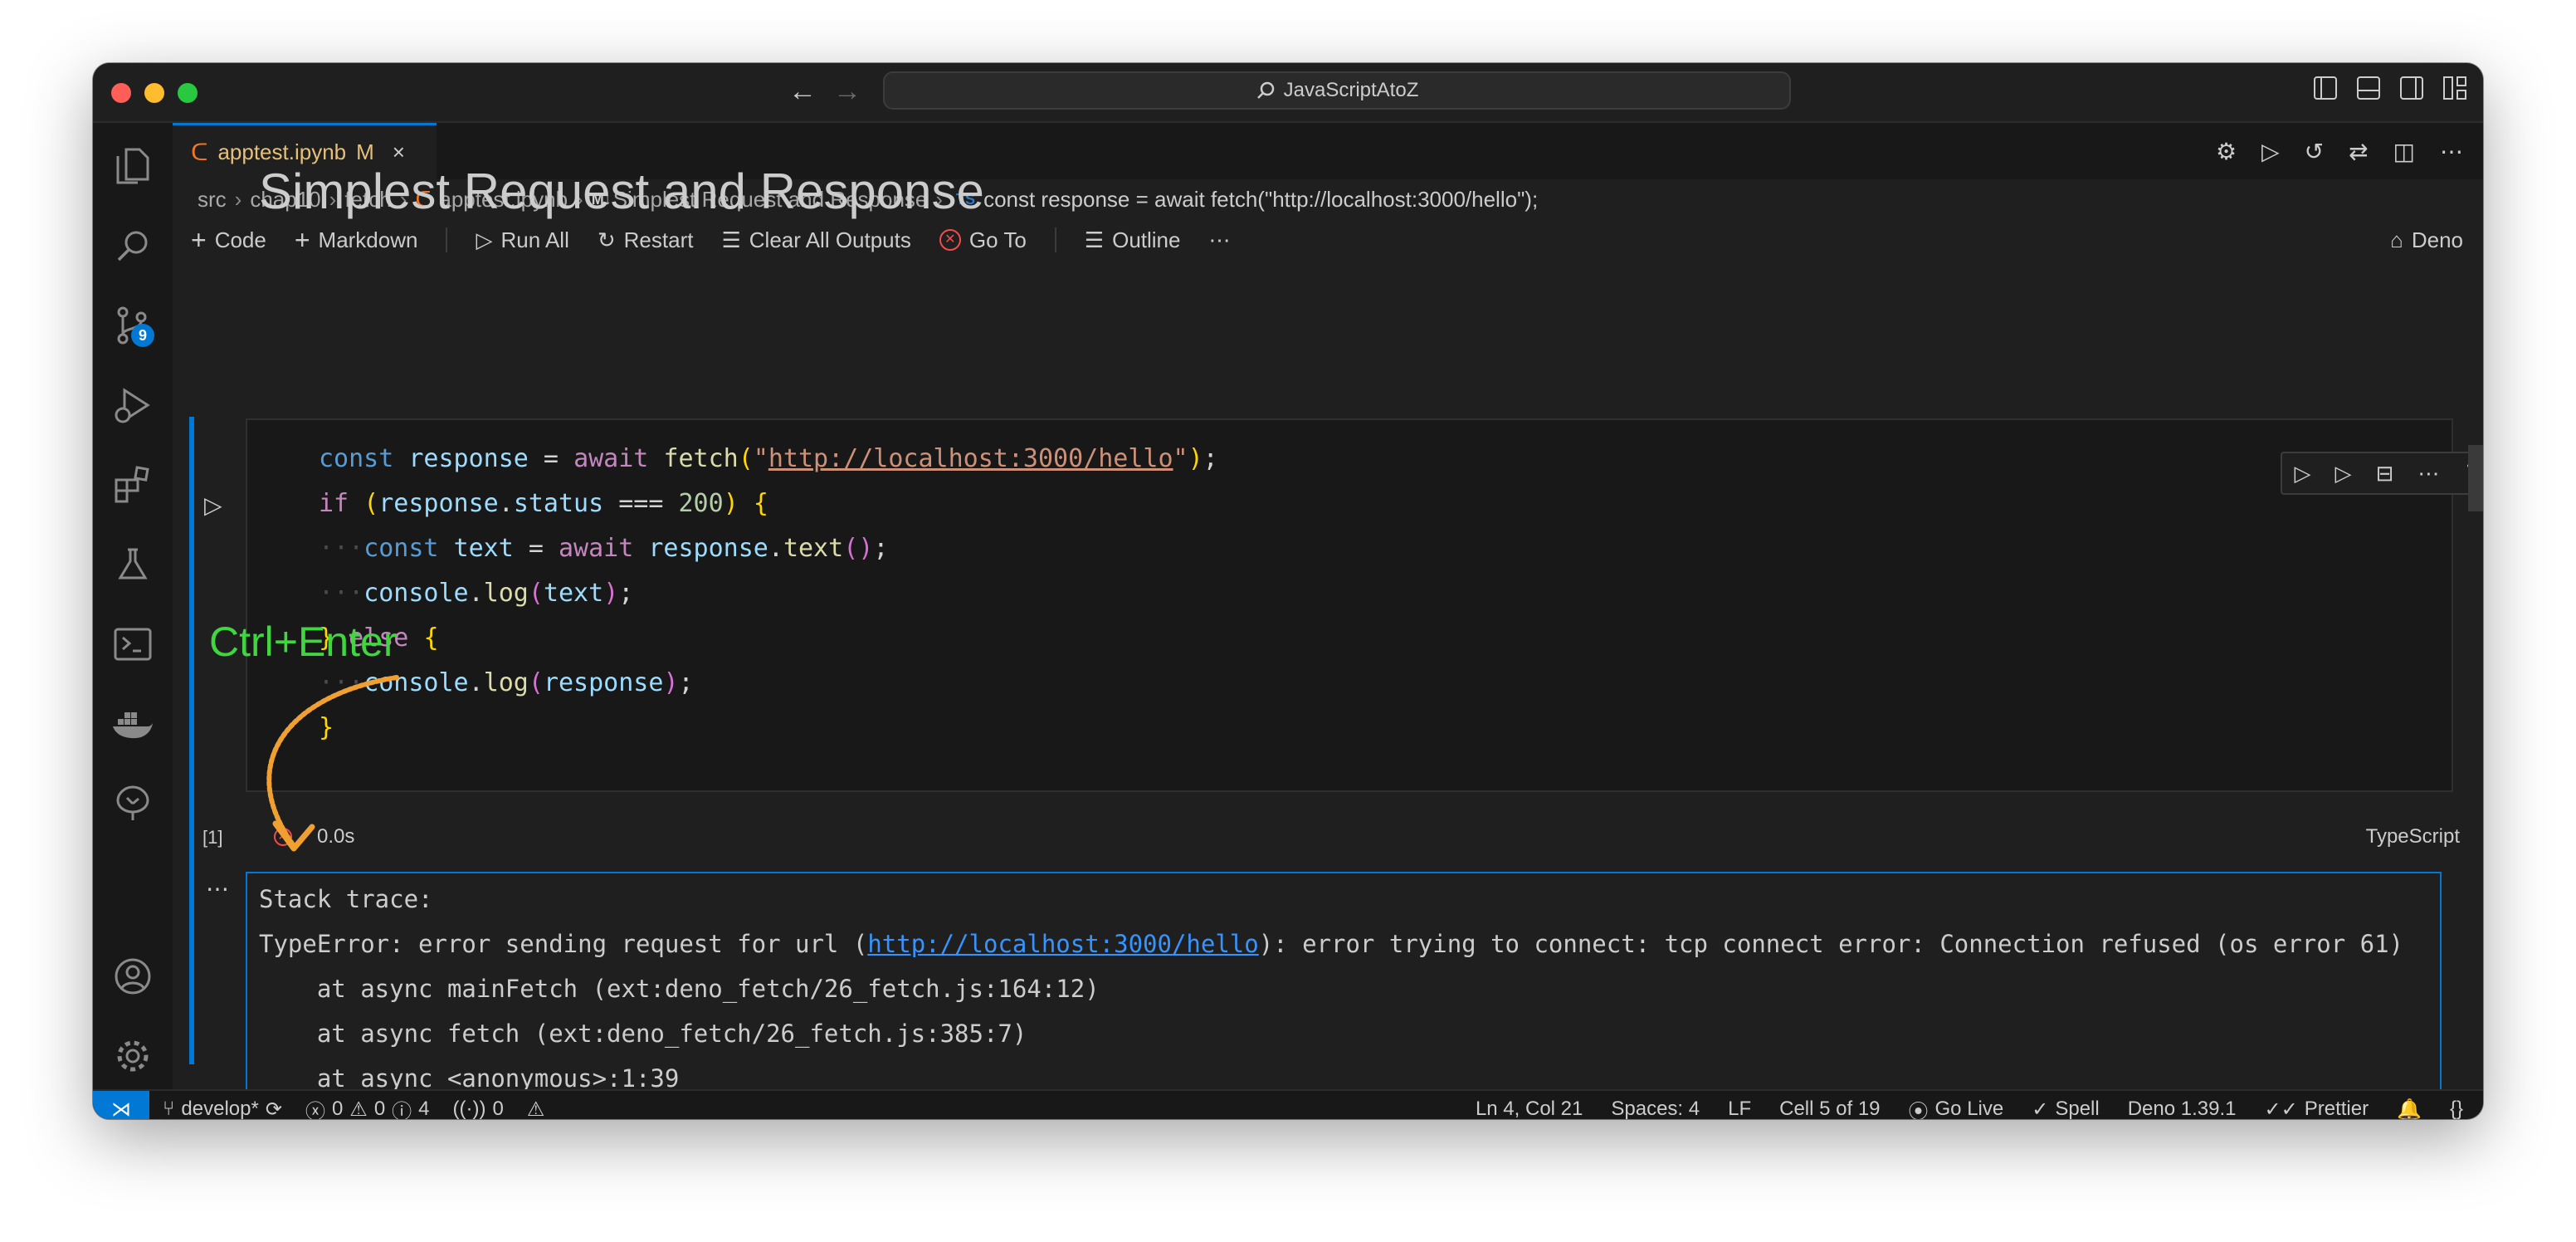  What do you see at coordinates (847, 91) in the screenshot?
I see `forward-arrow-icon: →` at bounding box center [847, 91].